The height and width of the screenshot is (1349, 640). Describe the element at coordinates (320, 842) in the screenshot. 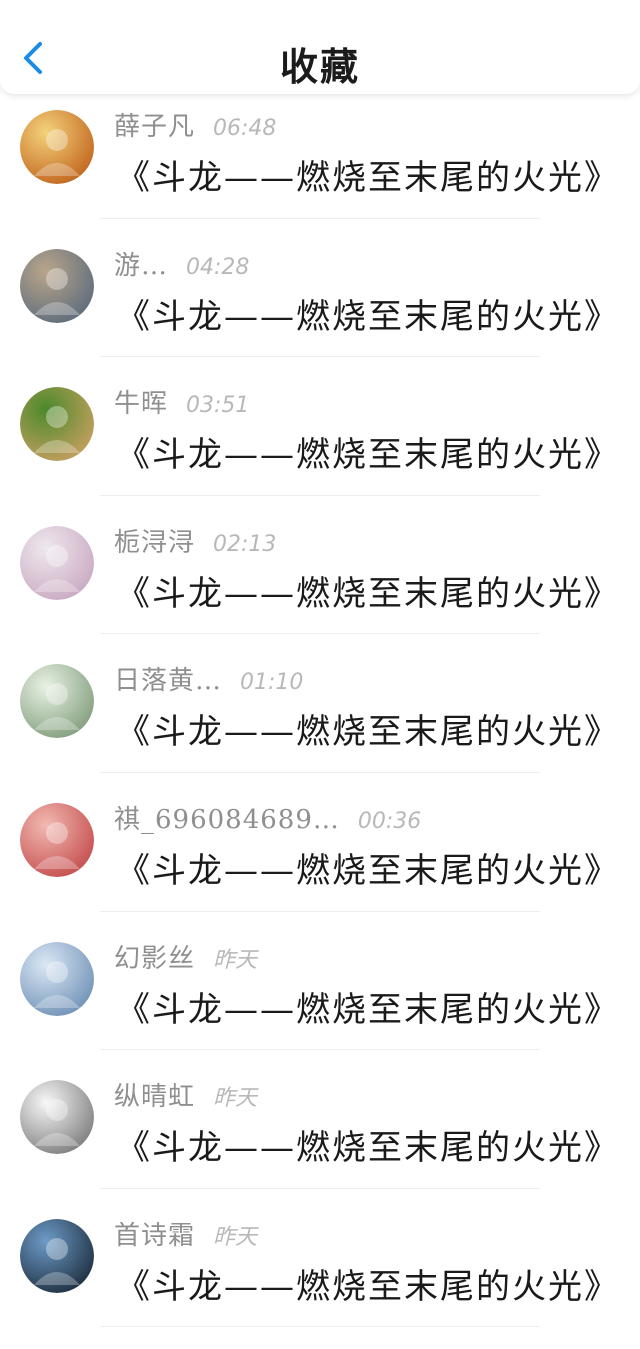

I see `list-item: 祺_696084689… 00:36 《斗龙——燃烧至末尾的火光》` at that location.